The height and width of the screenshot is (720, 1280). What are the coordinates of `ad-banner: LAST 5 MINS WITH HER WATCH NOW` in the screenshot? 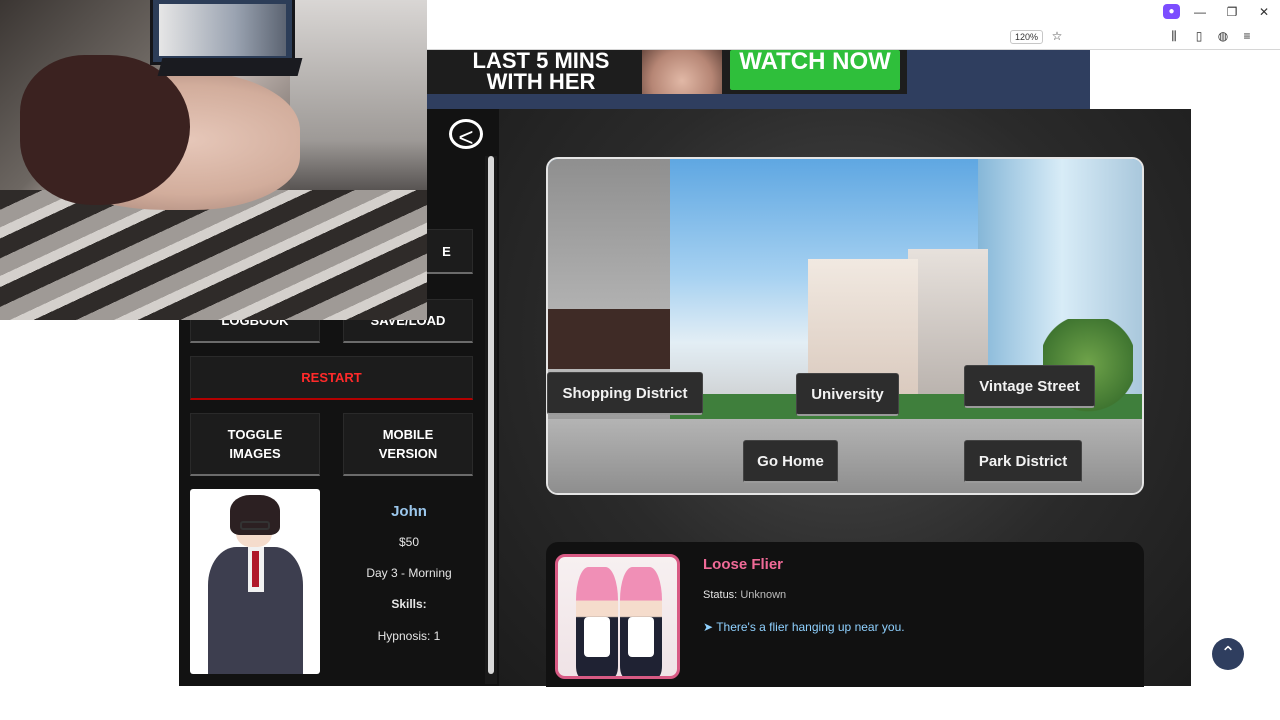 It's located at (667, 72).